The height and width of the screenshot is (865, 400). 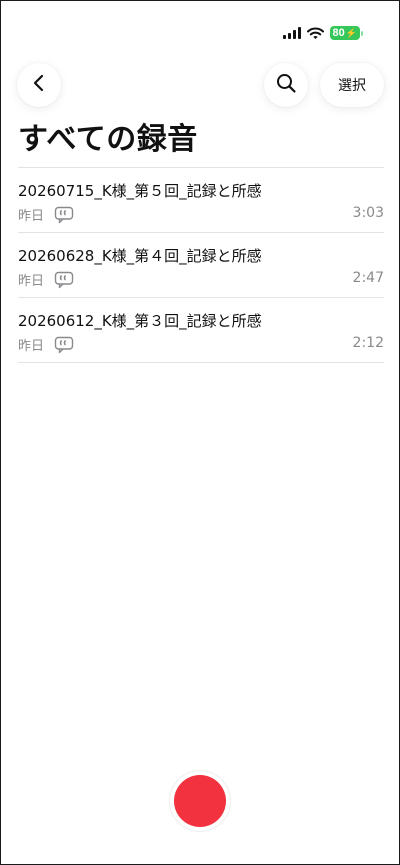 What do you see at coordinates (140, 321) in the screenshot?
I see `recording-title: 20260612_K様_第３回_記録と所感` at bounding box center [140, 321].